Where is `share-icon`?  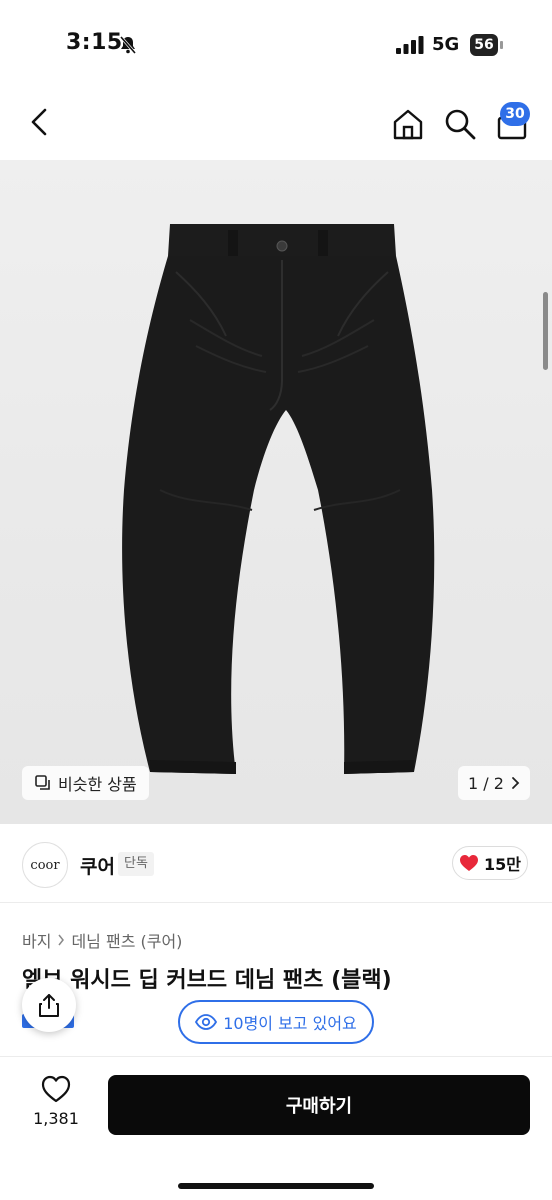
share-icon is located at coordinates (49, 1005).